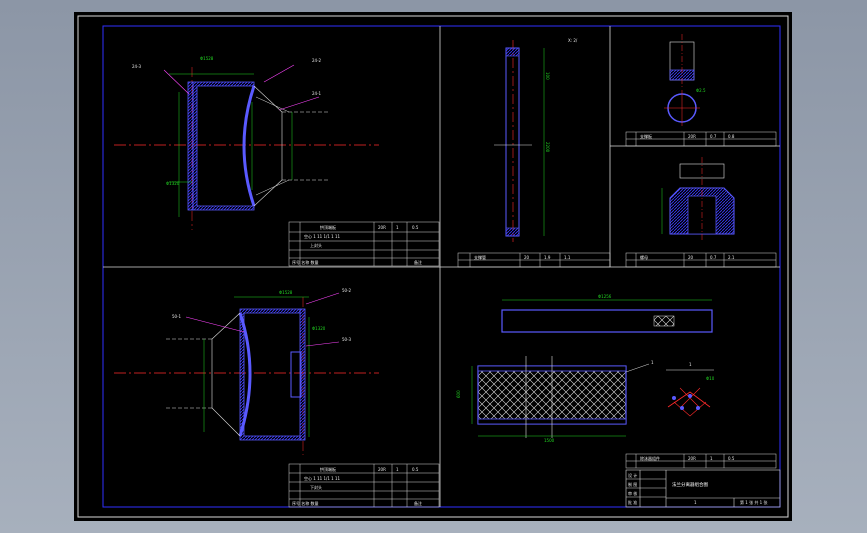  Describe the element at coordinates (547, 147) in the screenshot. I see `dim-vert-mid: 2200` at that location.